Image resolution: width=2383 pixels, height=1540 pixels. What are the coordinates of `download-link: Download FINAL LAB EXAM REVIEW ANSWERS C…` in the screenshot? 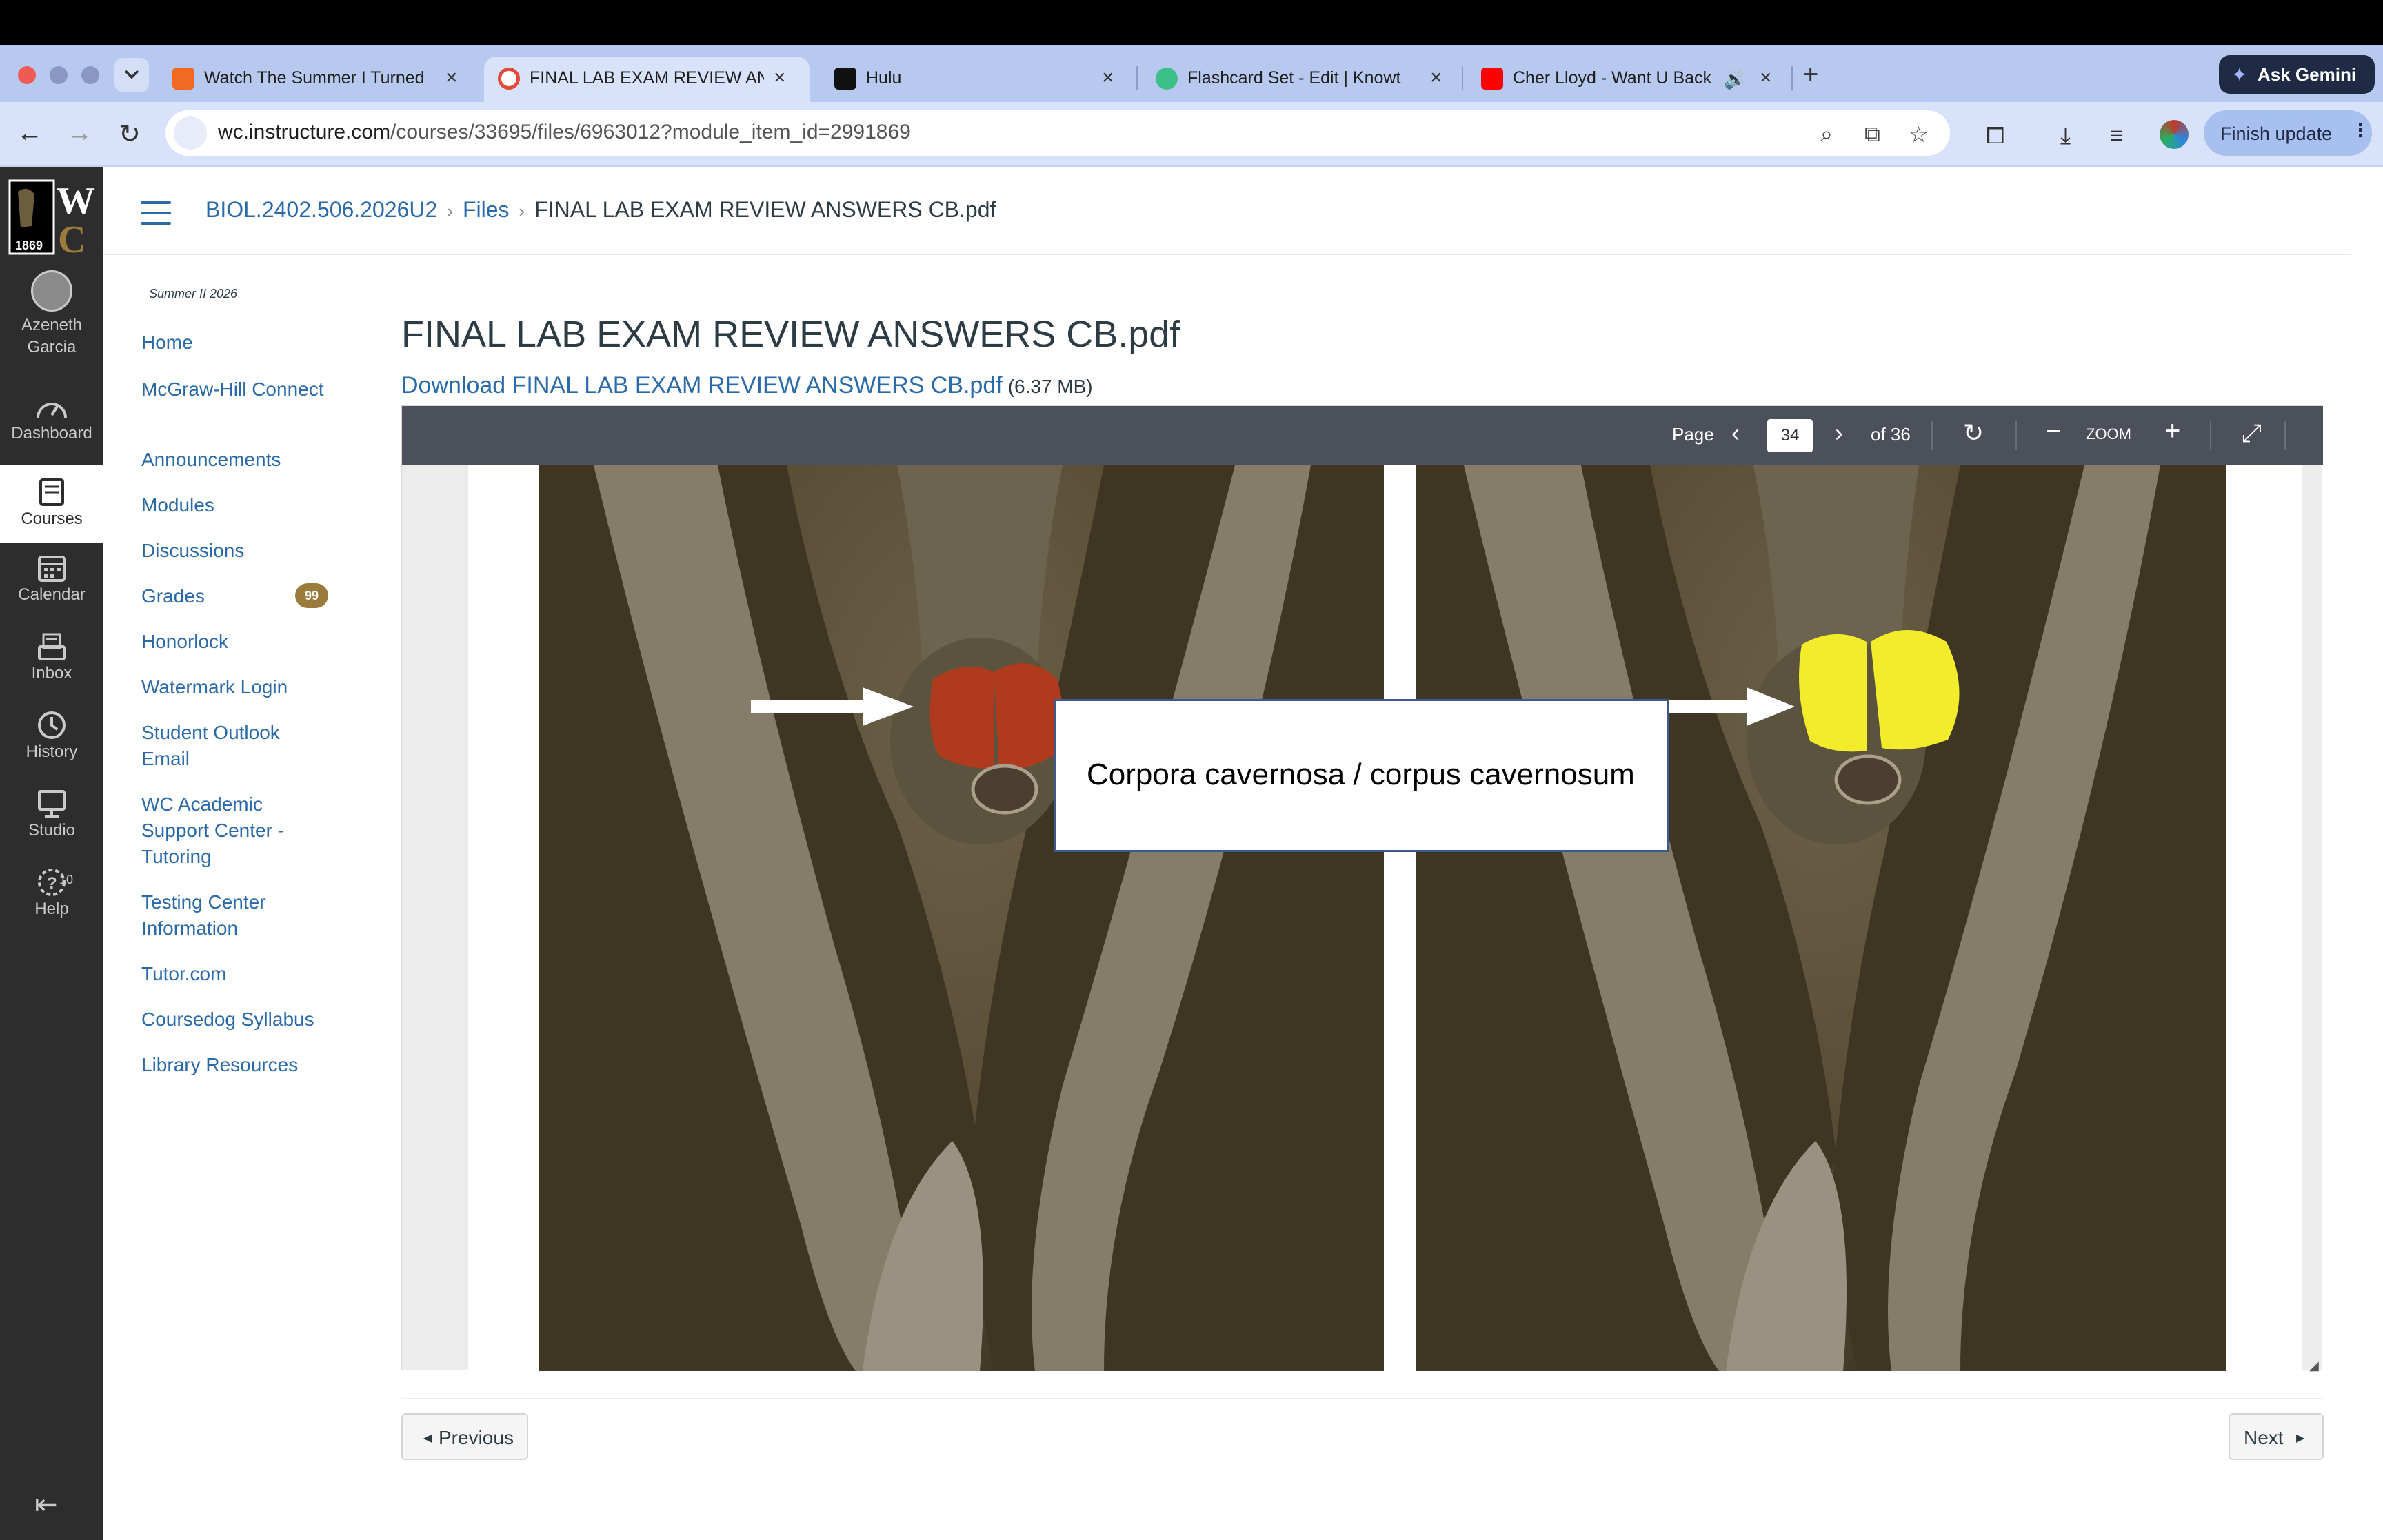 It's located at (702, 385).